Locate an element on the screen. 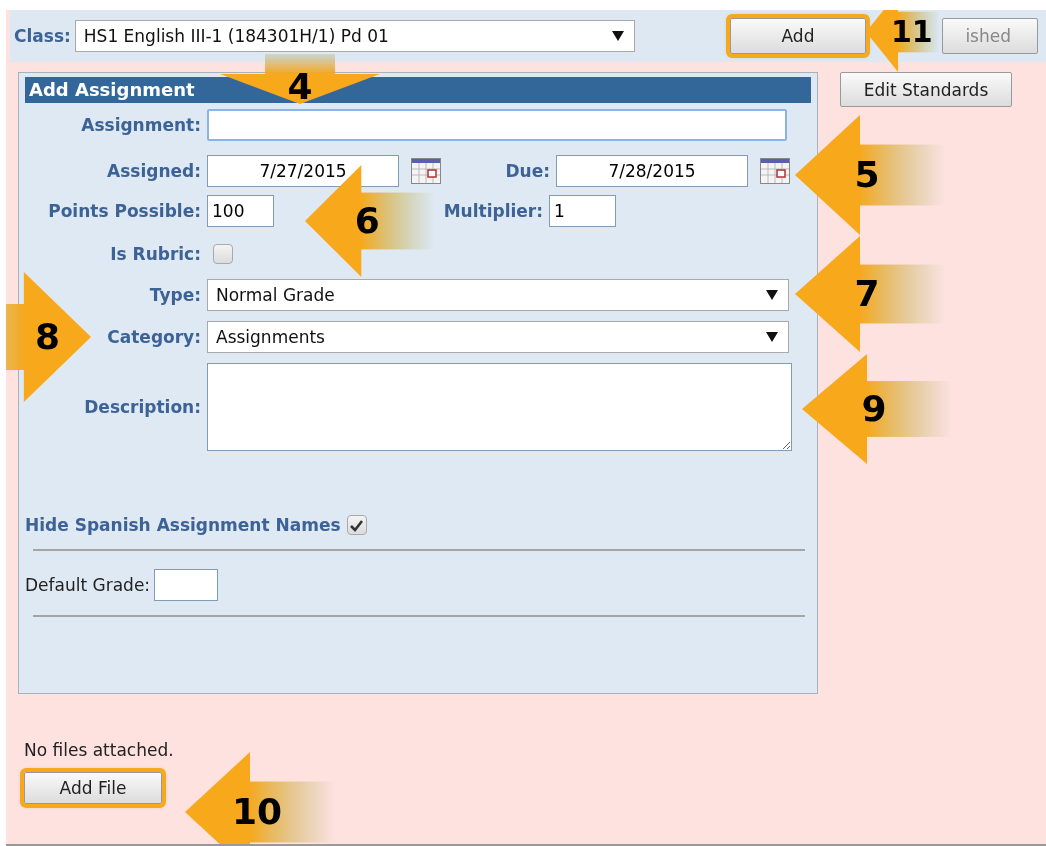  button: Edit Standards is located at coordinates (926, 89).